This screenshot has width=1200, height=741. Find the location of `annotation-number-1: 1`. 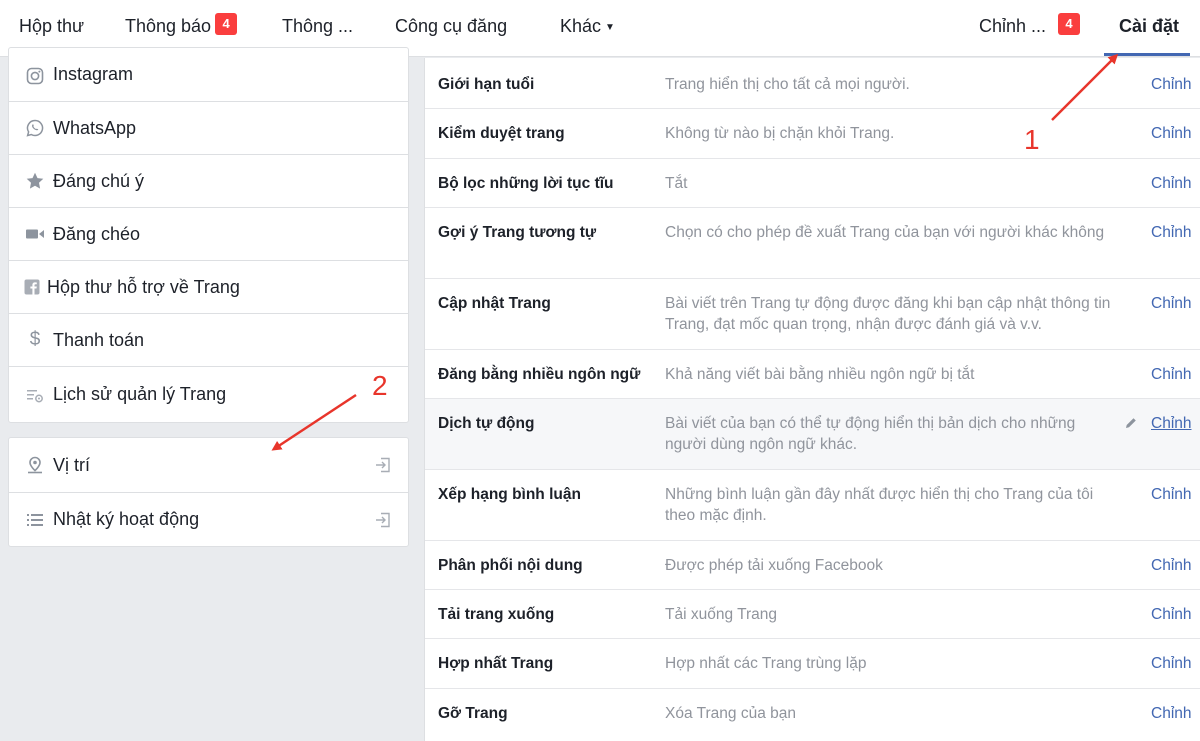

annotation-number-1: 1 is located at coordinates (1032, 139).